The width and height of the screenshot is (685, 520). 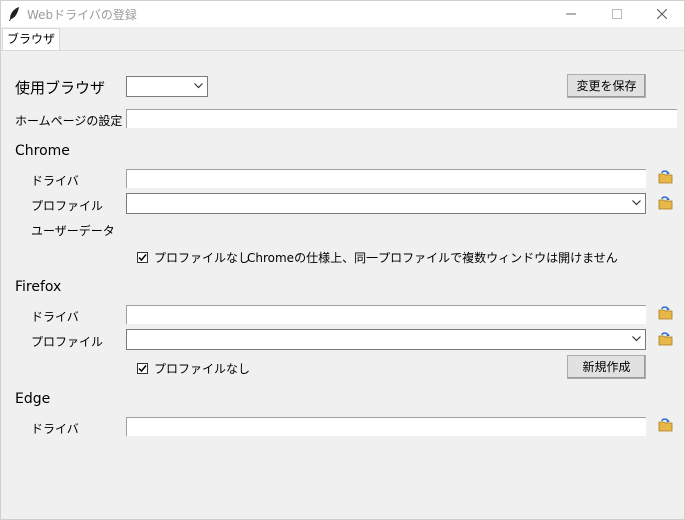 I want to click on chrome-note: Chromeの仕様上、同一プロファイルで複数ウィンドウは開けません, so click(x=432, y=258).